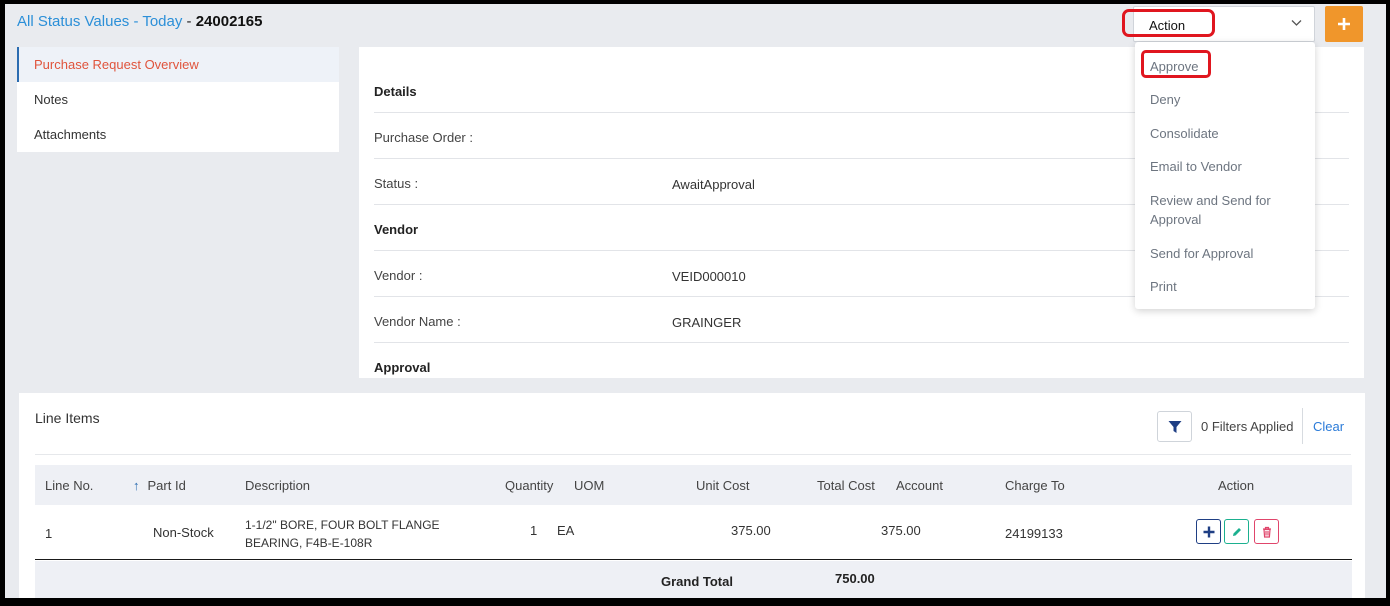 This screenshot has height=606, width=1390. What do you see at coordinates (566, 530) in the screenshot?
I see `cell-uom: EA` at bounding box center [566, 530].